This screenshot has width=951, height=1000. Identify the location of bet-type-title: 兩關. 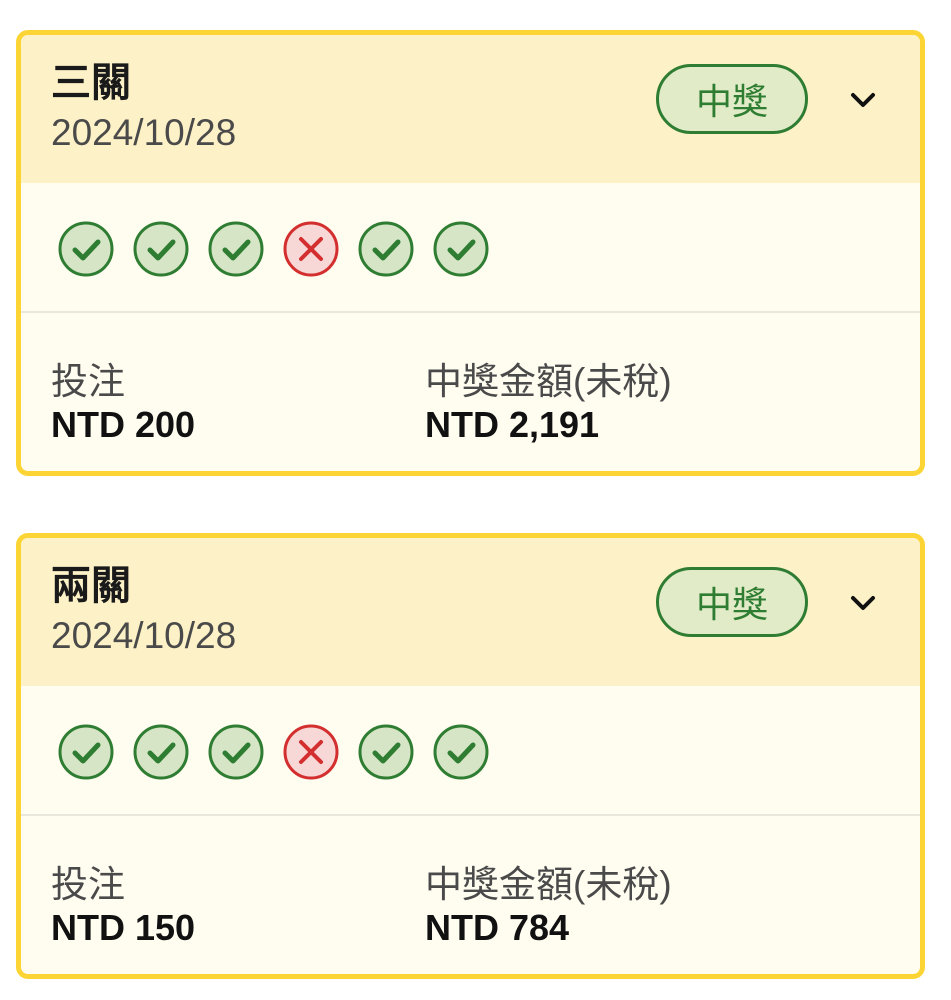
(91, 586).